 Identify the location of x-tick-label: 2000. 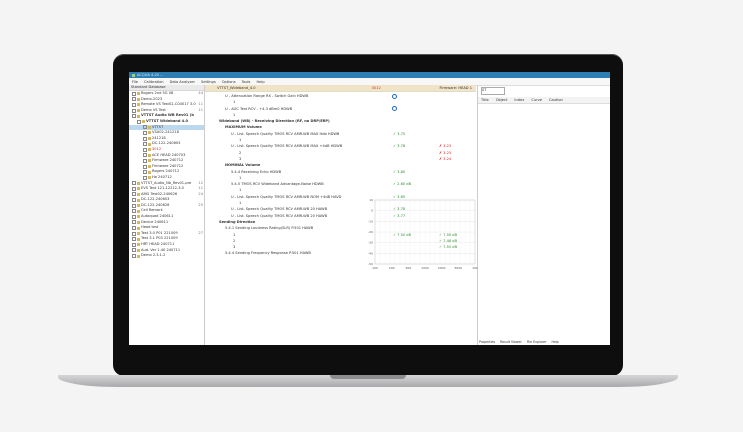
(442, 268).